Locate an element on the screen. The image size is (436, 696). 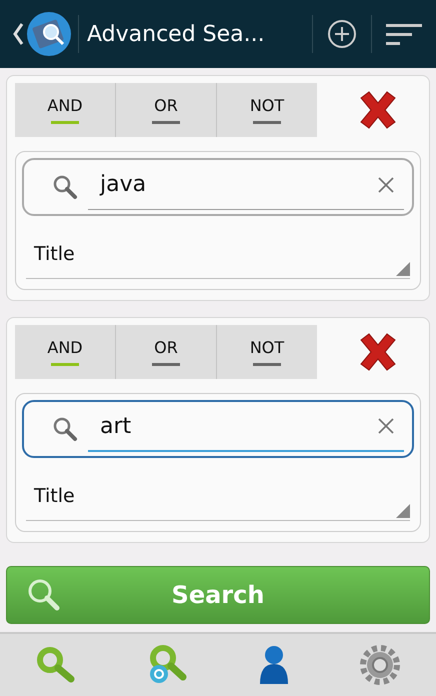
add-icon is located at coordinates (342, 34).